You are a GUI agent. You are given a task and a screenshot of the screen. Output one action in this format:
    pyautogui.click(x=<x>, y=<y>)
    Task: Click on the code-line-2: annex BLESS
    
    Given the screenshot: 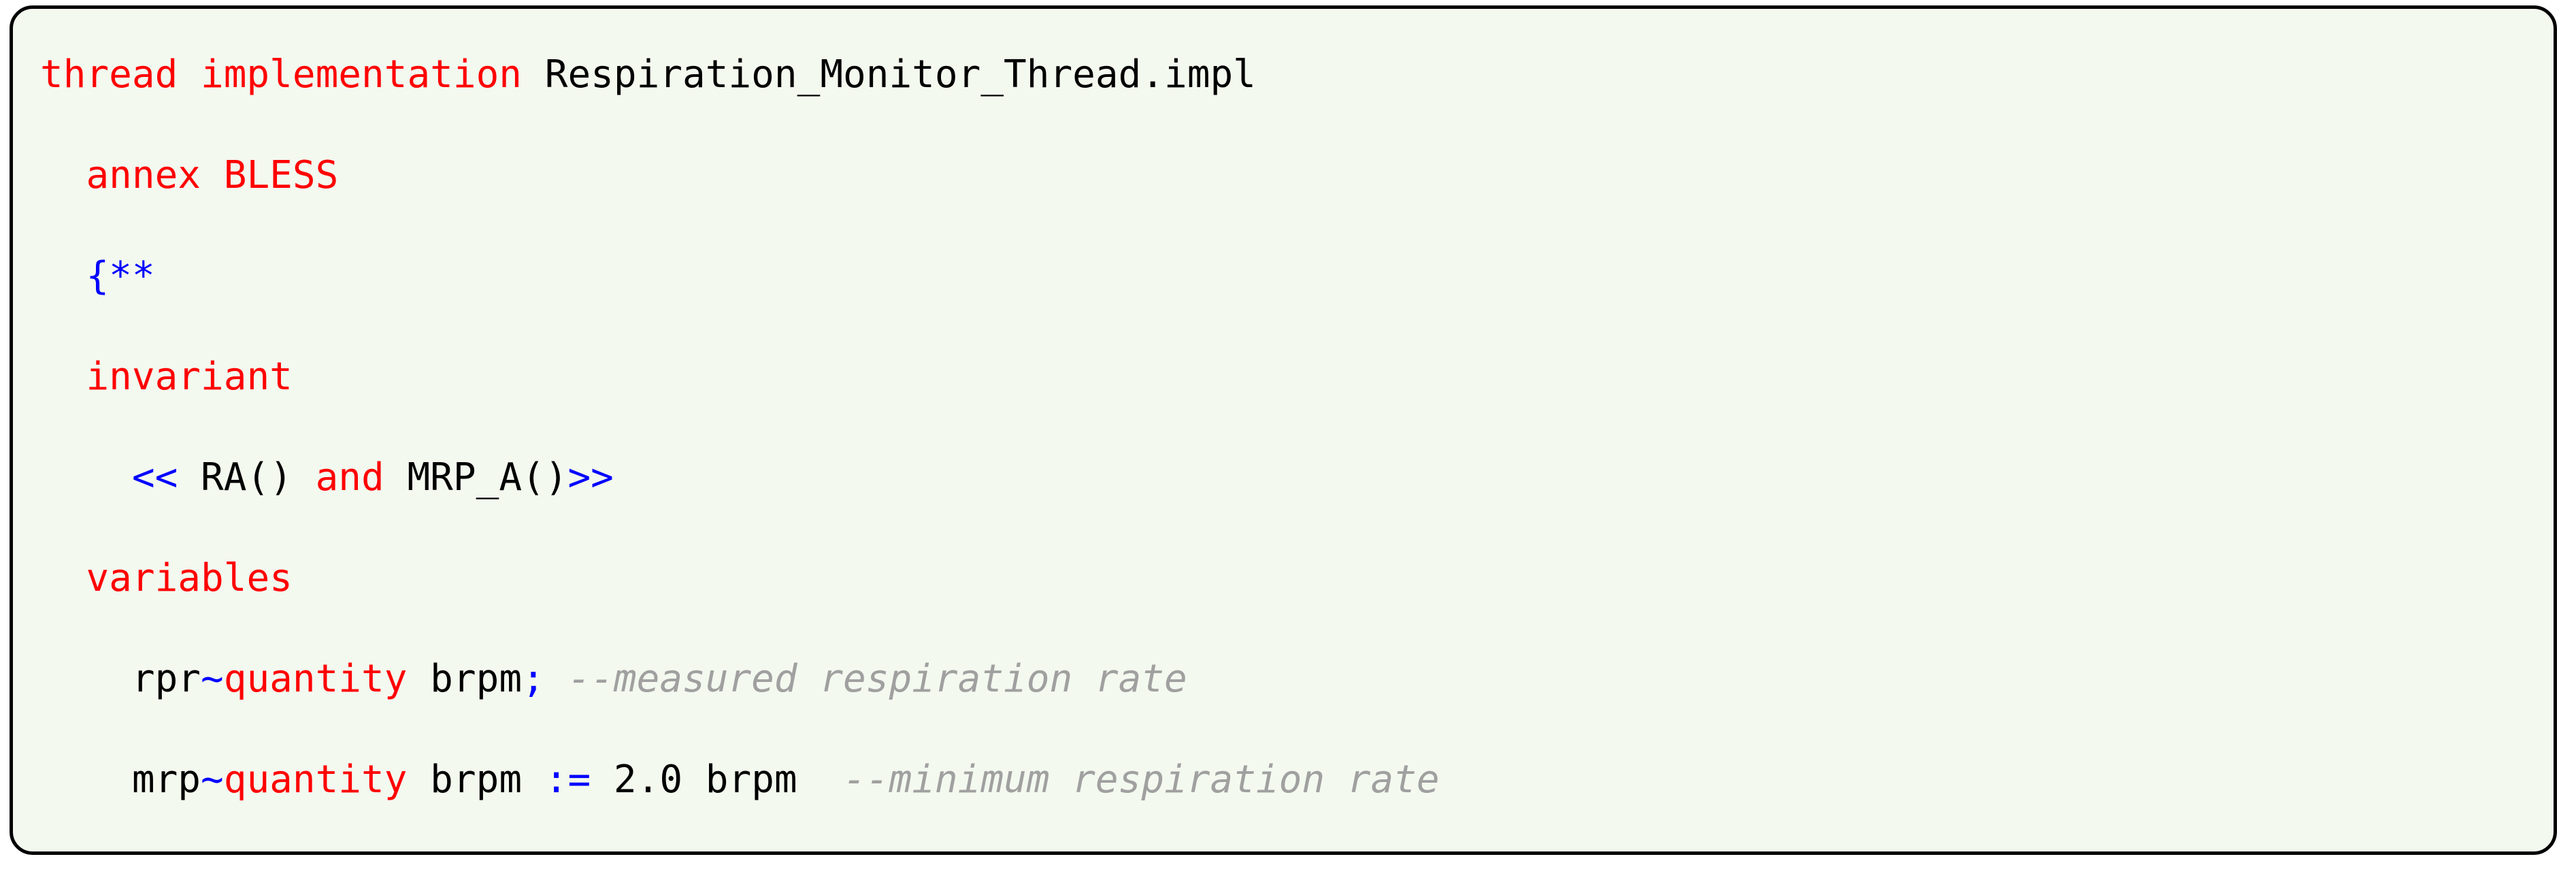 What is the action you would take?
    pyautogui.click(x=855, y=175)
    